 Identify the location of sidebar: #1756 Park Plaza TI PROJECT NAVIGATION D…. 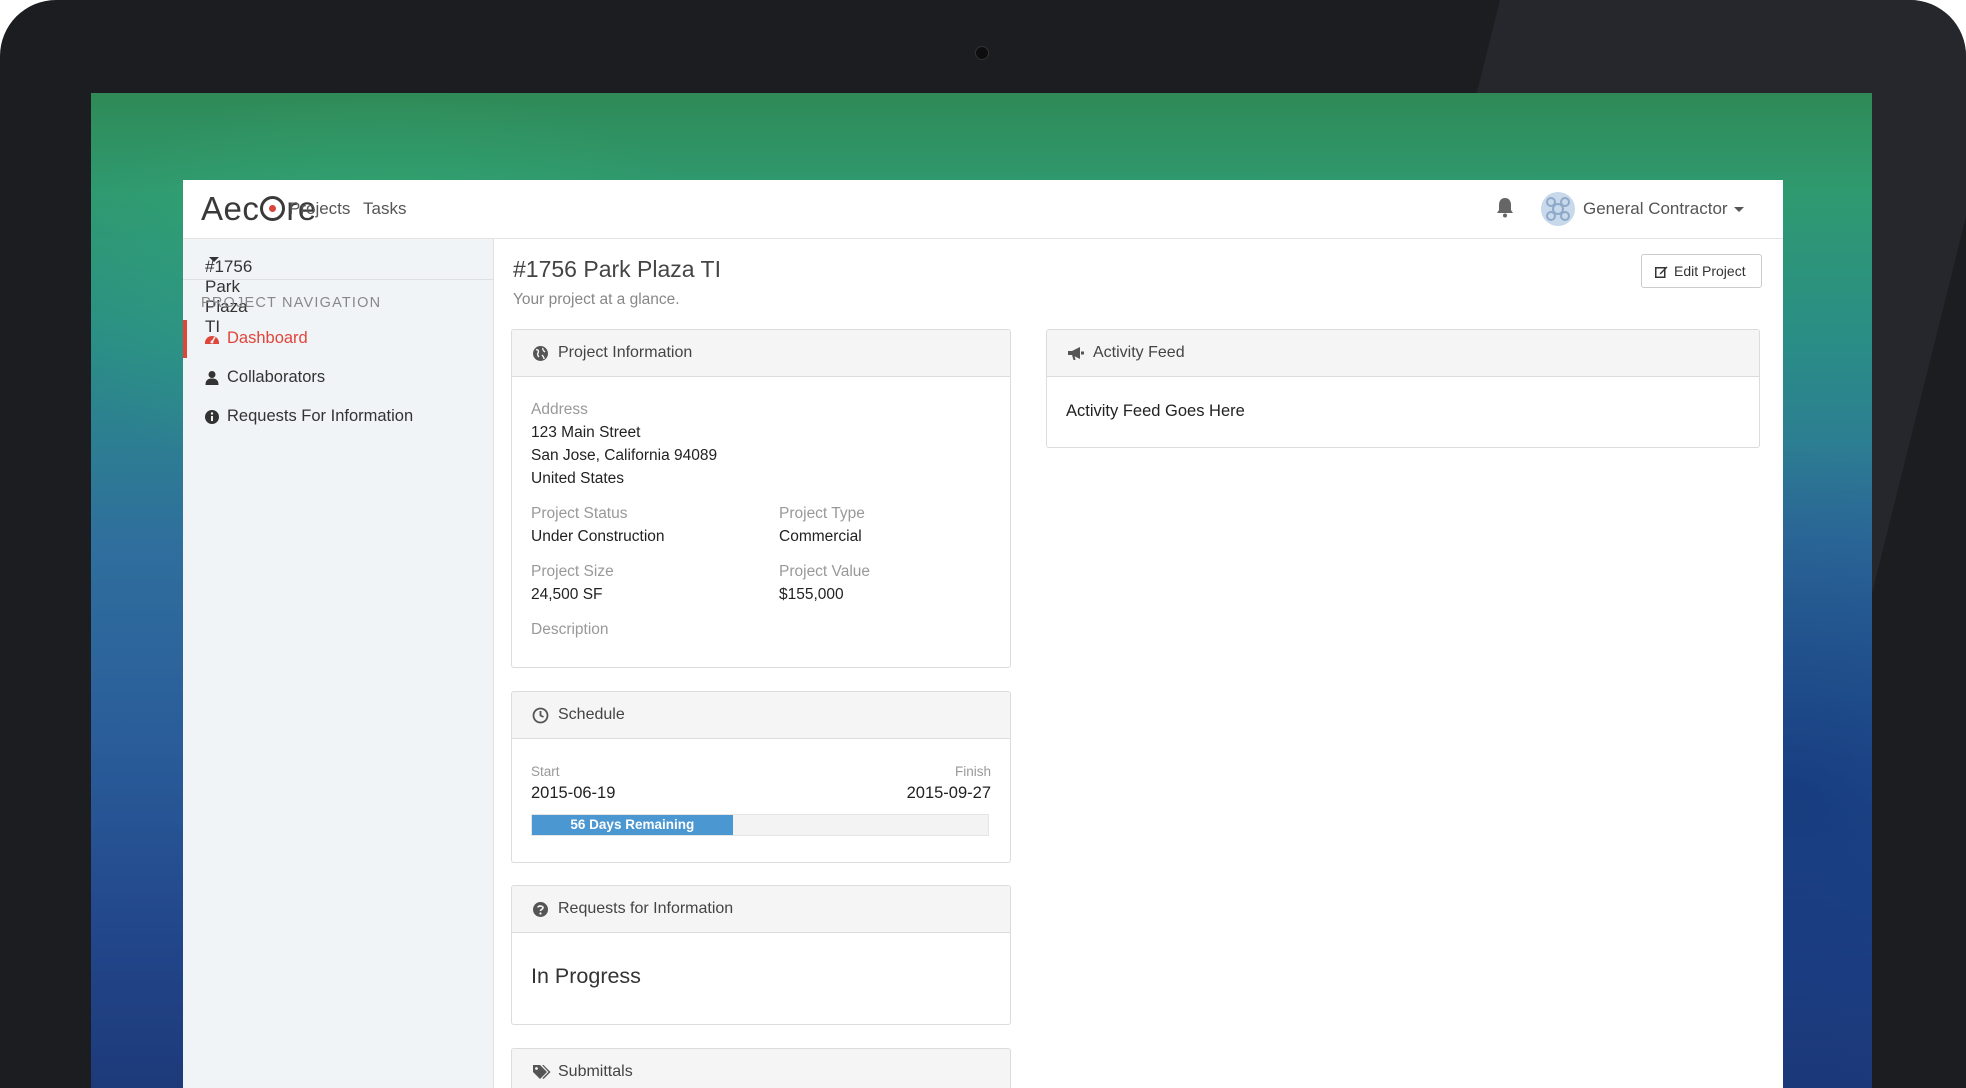
(338, 663).